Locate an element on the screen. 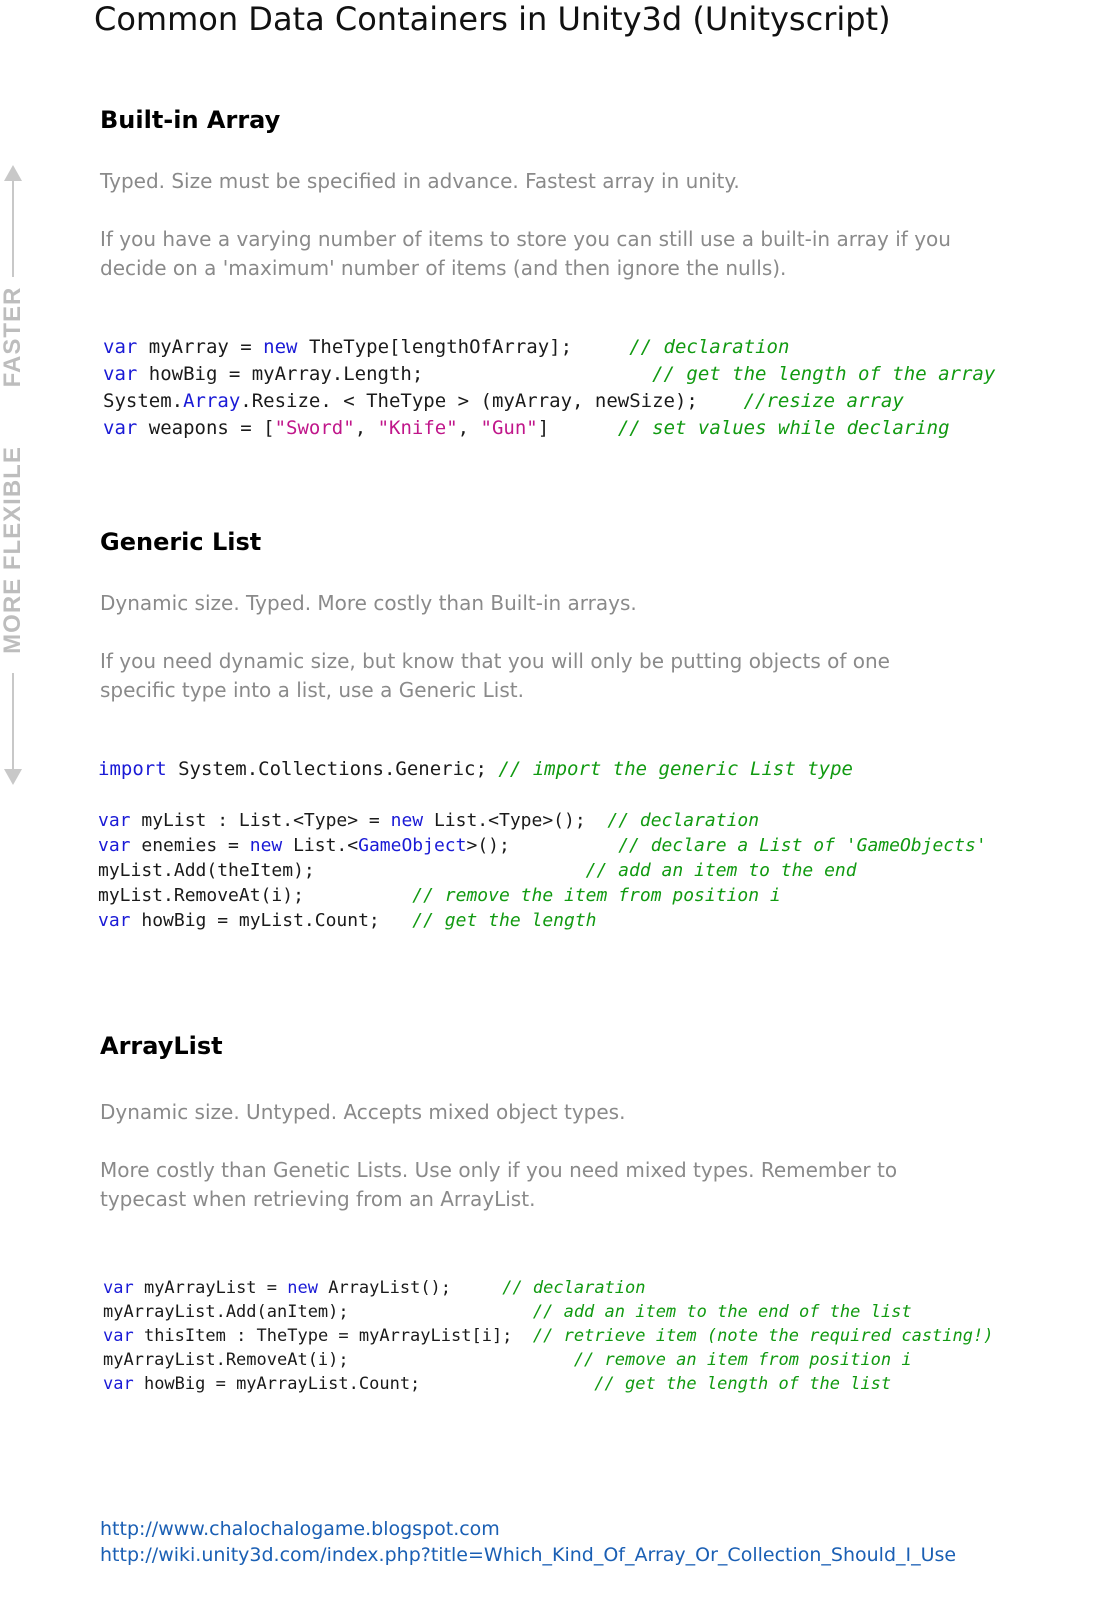  code-comment: // remove an item from position i is located at coordinates (742, 1360).